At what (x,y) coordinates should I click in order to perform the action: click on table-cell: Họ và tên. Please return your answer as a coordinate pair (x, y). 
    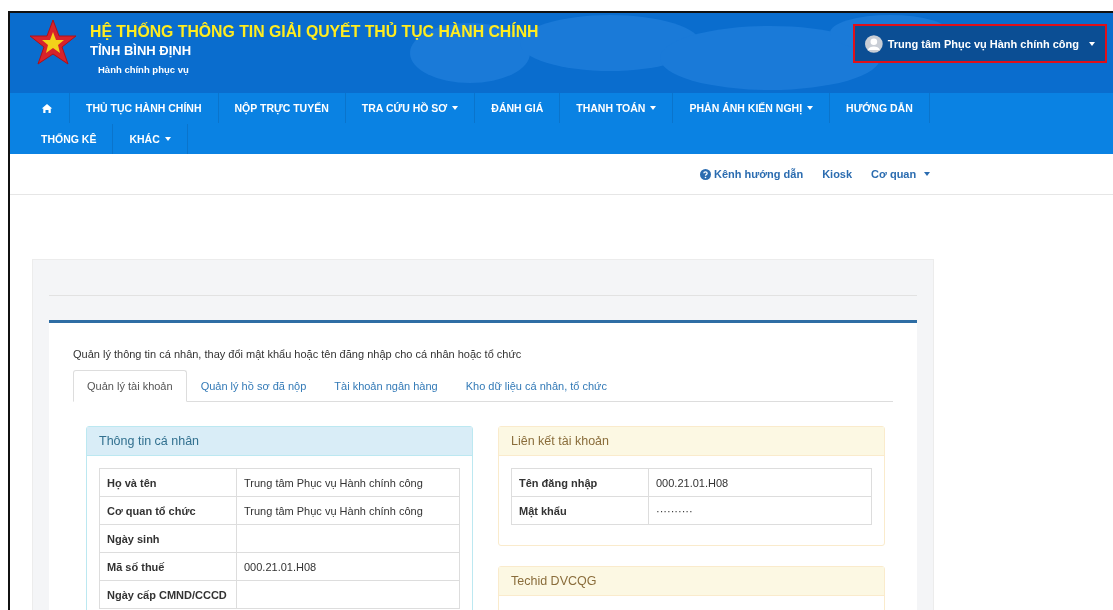
    Looking at the image, I should click on (168, 482).